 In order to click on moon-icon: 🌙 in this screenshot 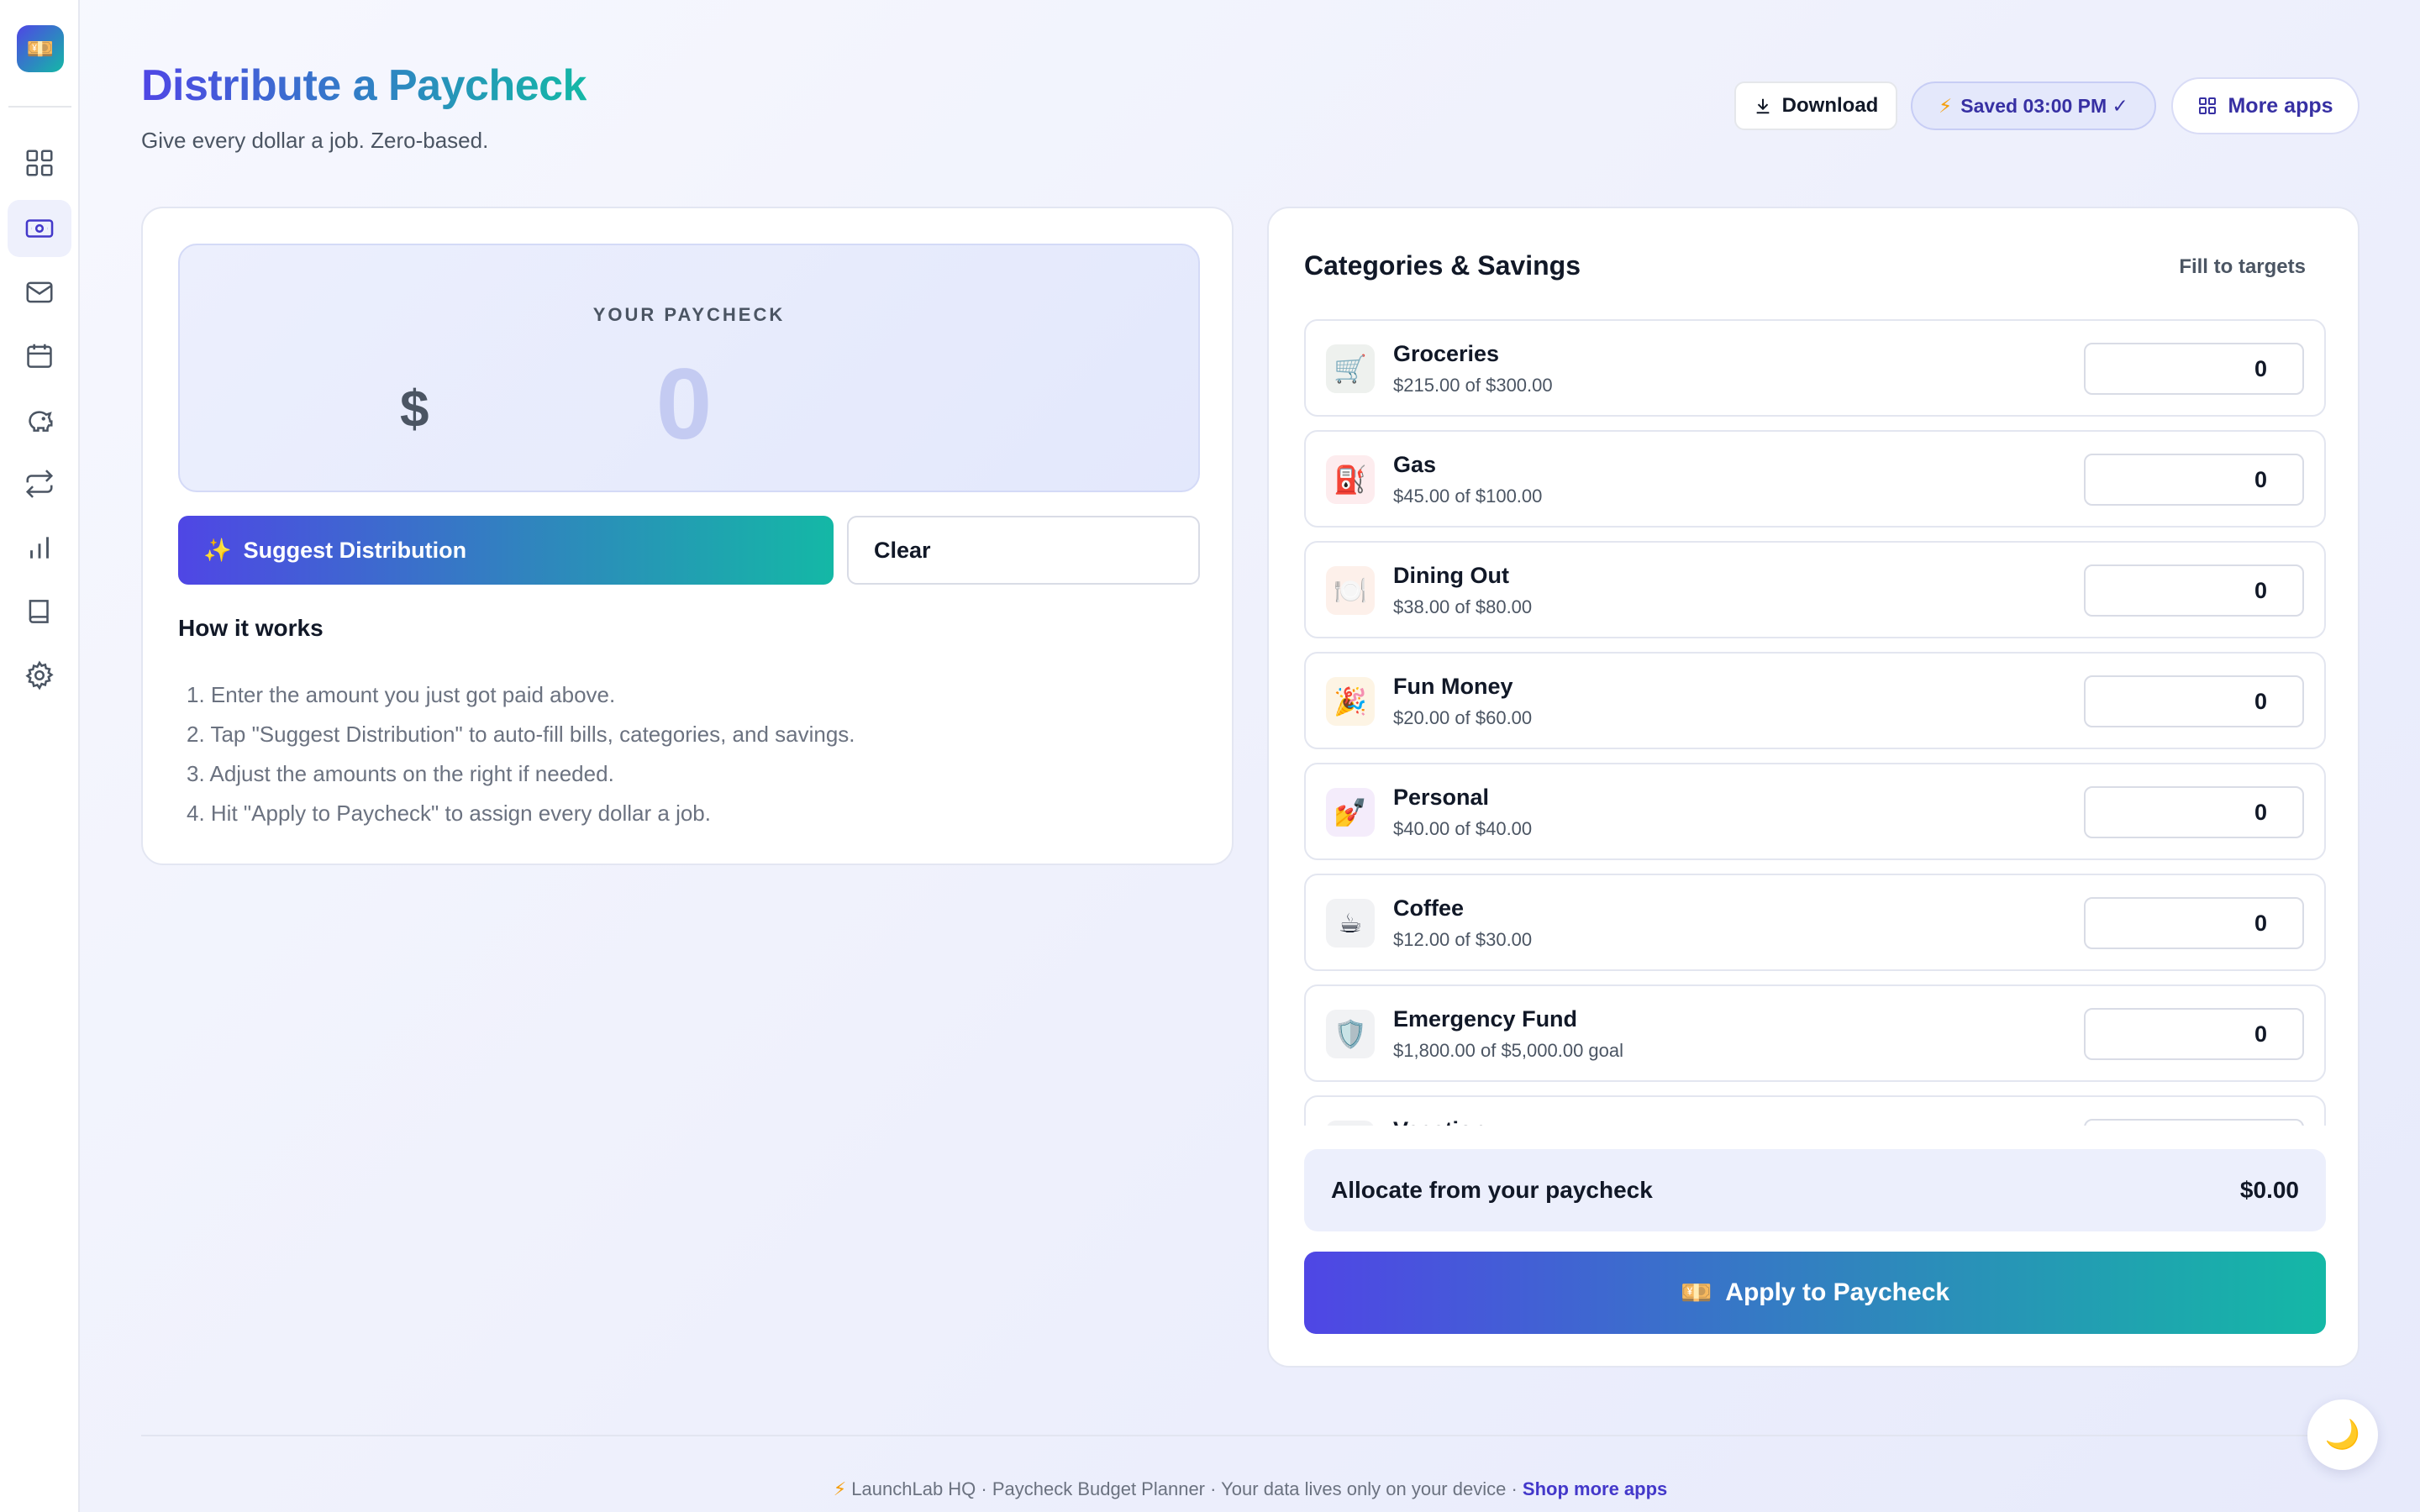, I will do `click(2342, 1435)`.